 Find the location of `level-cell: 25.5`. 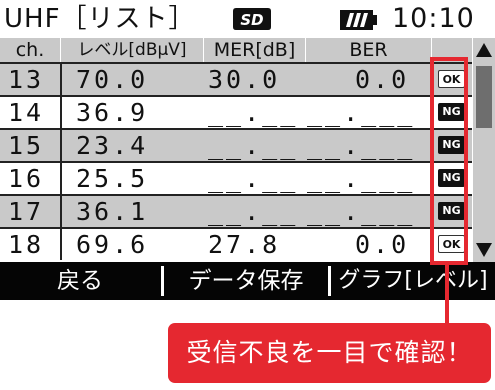

level-cell: 25.5 is located at coordinates (112, 178).